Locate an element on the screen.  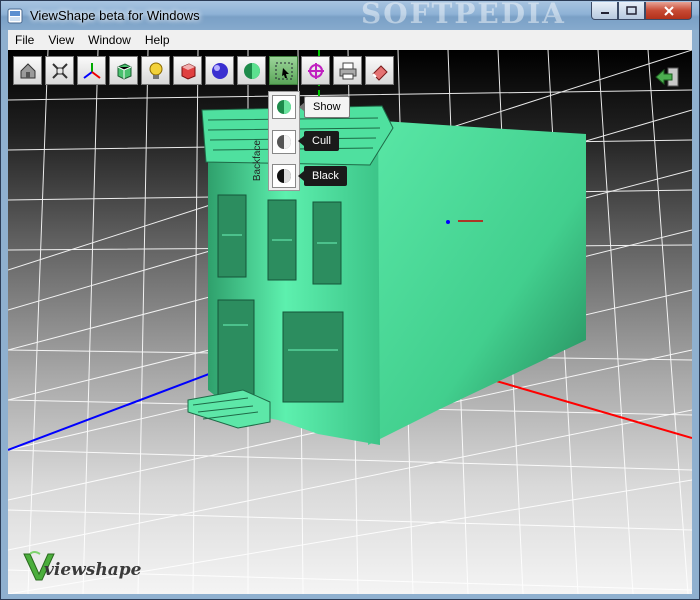
eraser-icon is located at coordinates (379, 72).